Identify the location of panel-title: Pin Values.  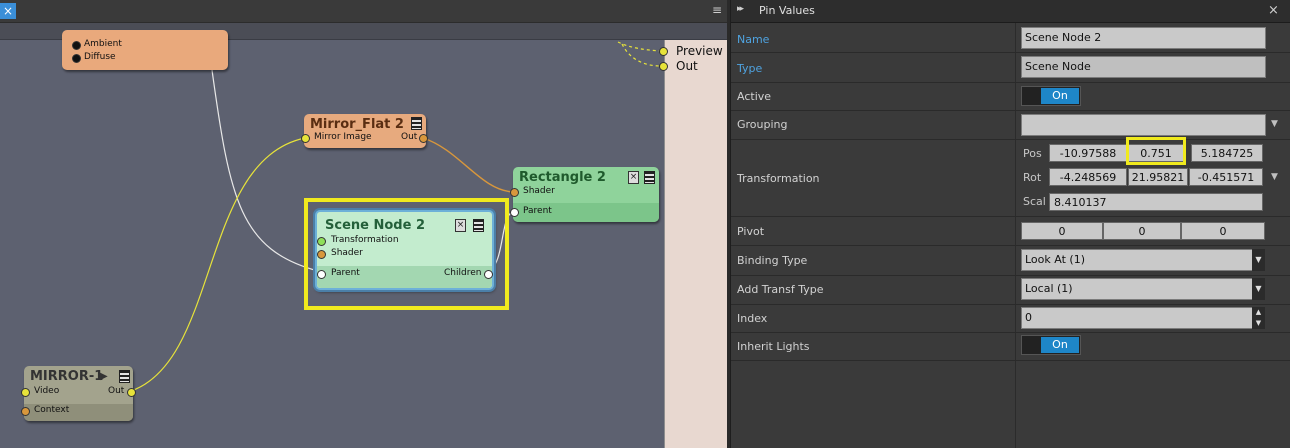
(787, 10).